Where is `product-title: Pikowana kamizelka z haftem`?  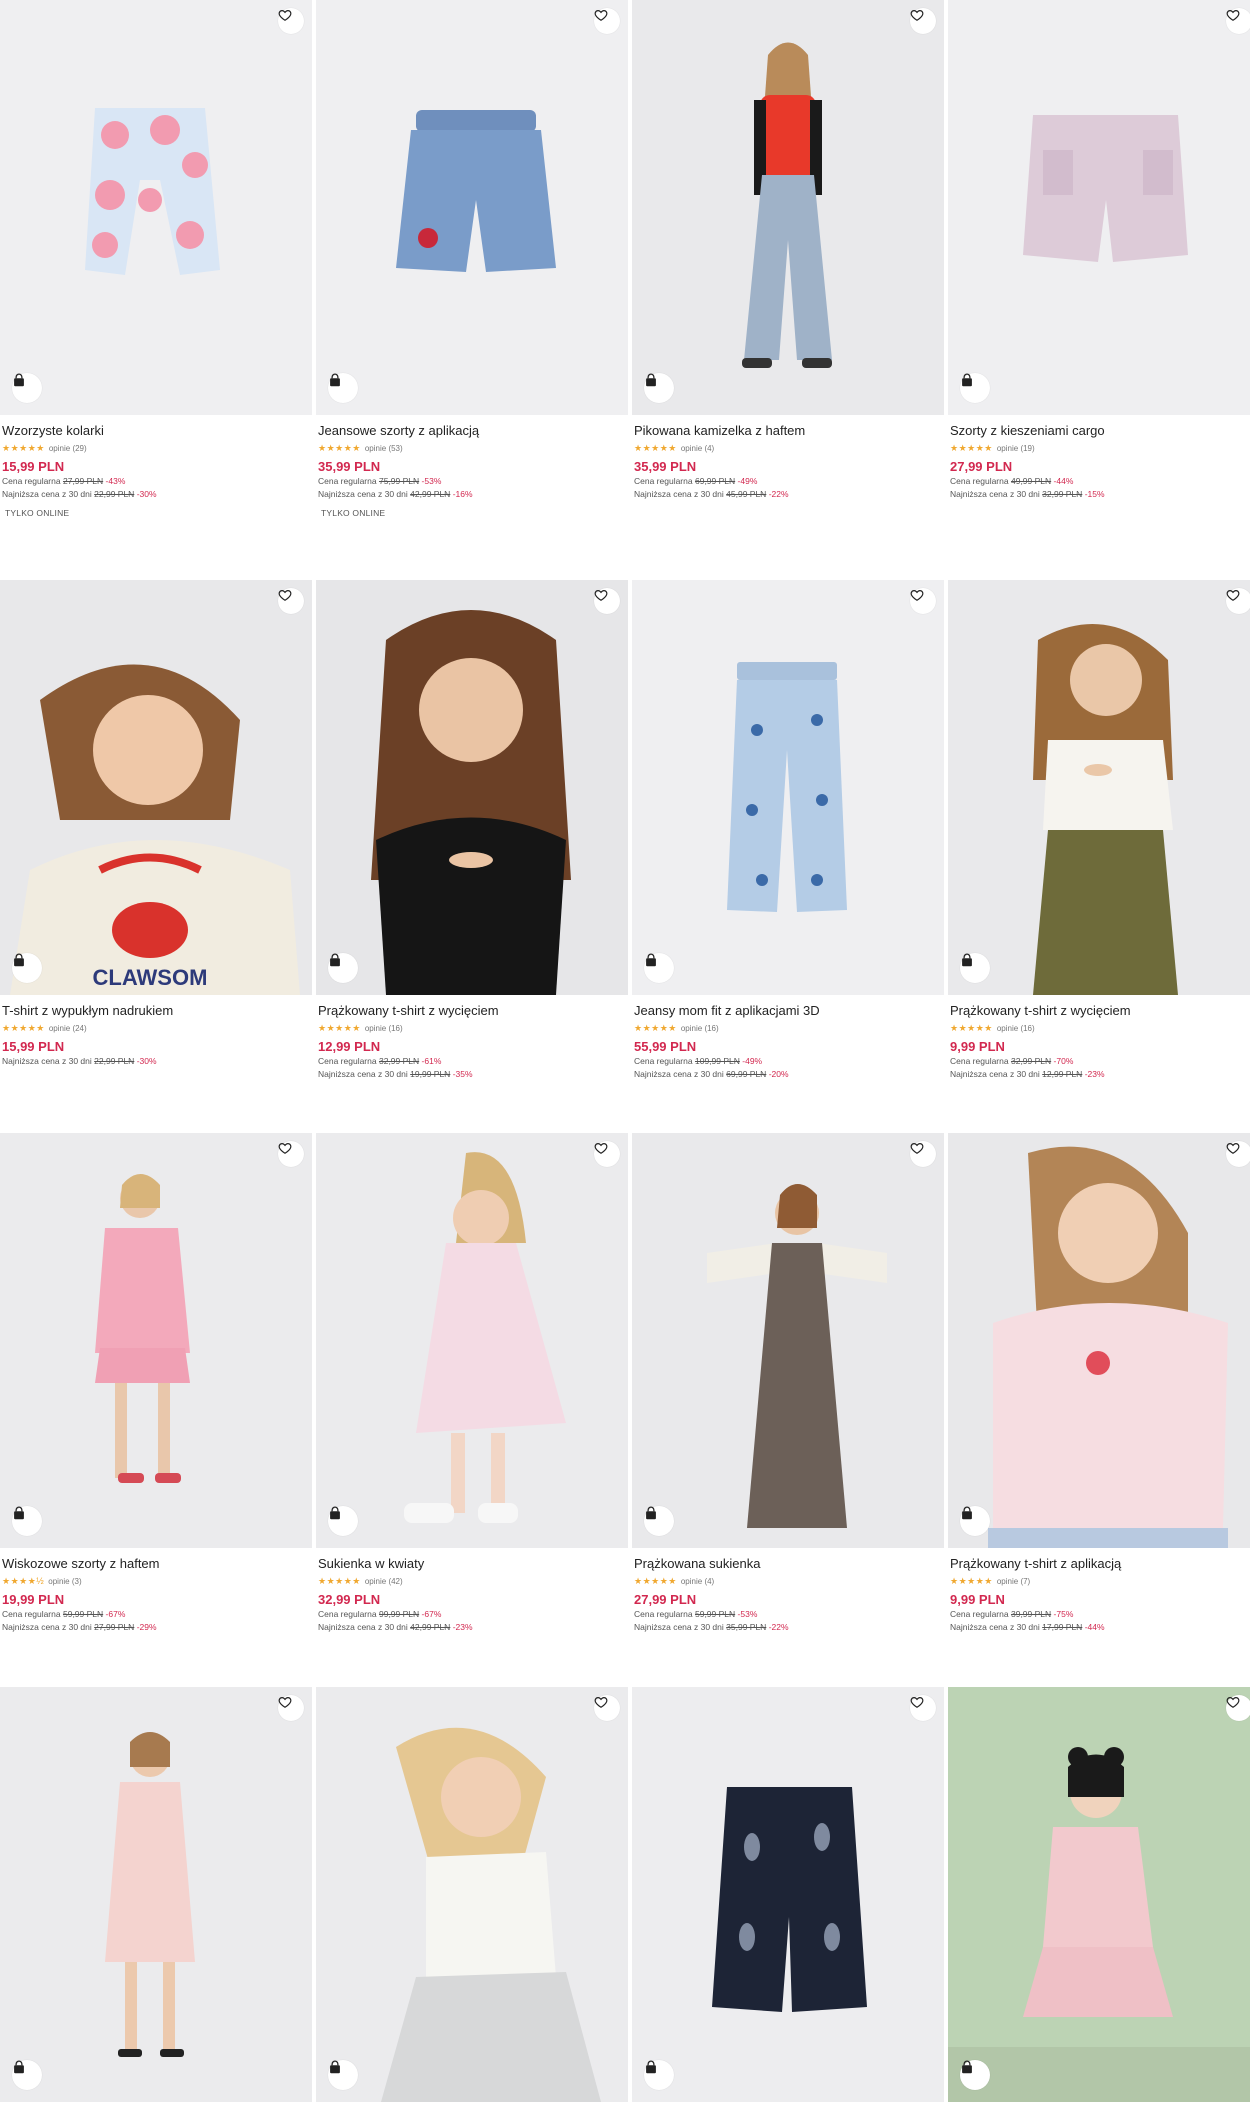
product-title: Pikowana kamizelka z haftem is located at coordinates (786, 431).